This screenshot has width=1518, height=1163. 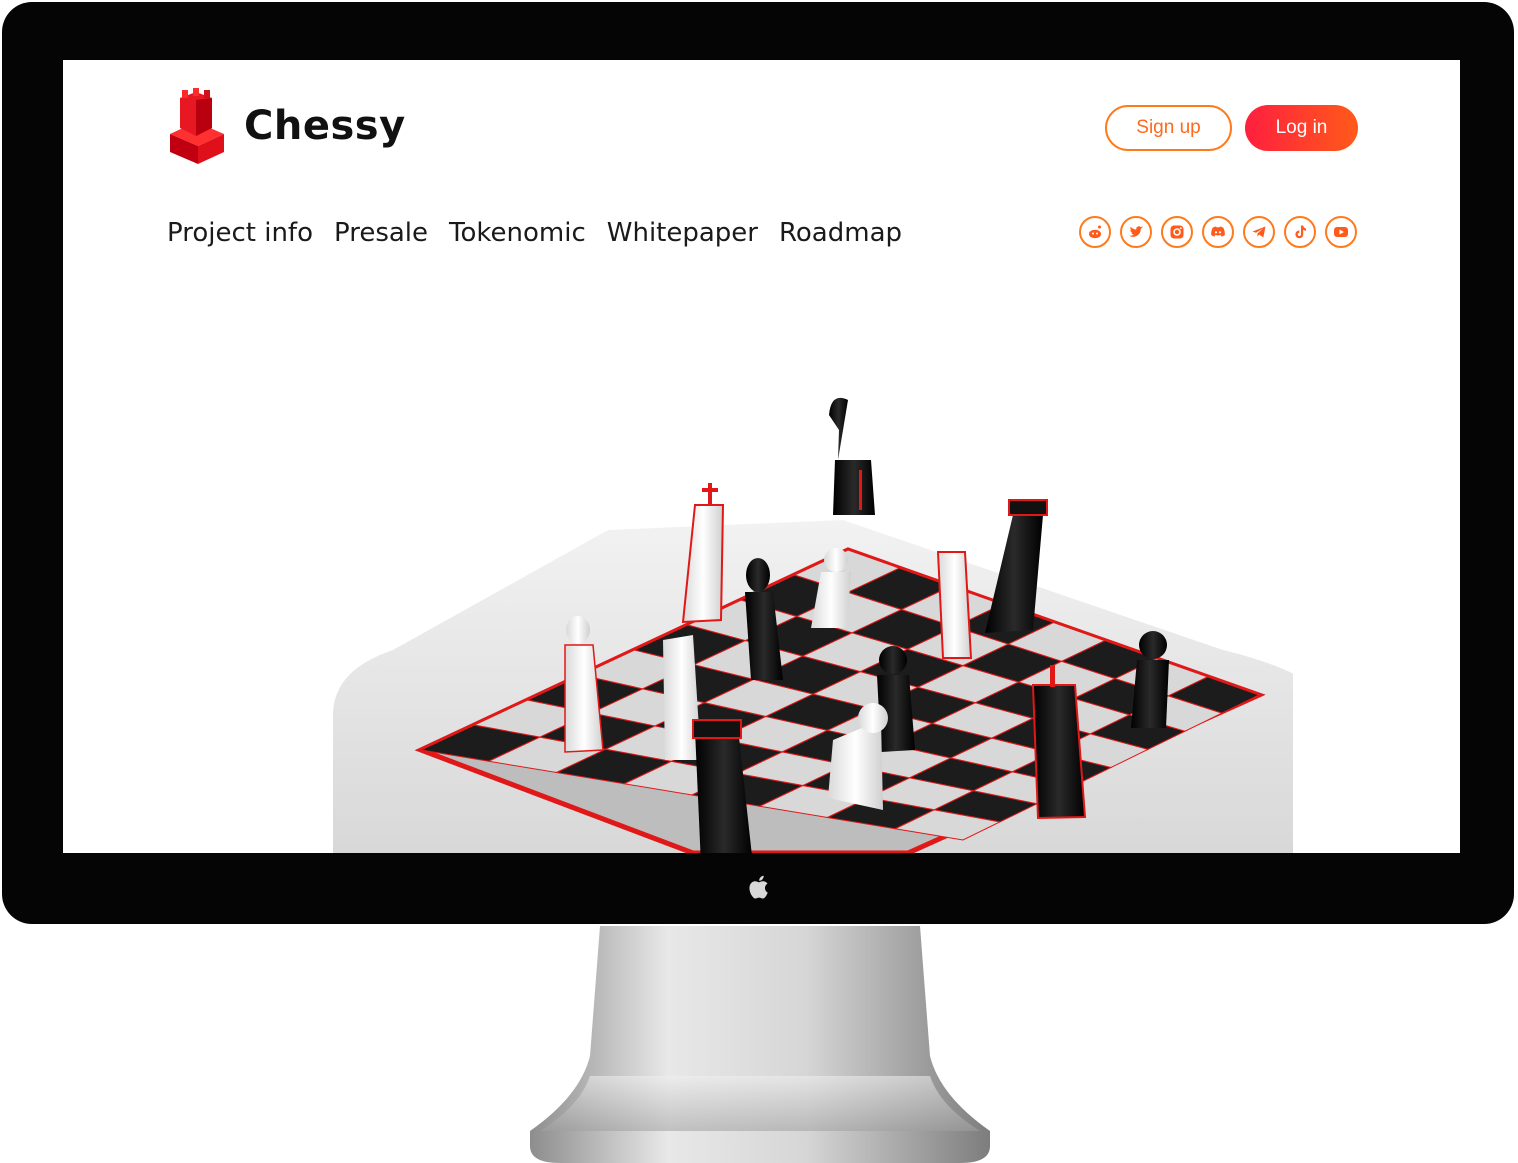 I want to click on reddit-link, so click(x=1095, y=232).